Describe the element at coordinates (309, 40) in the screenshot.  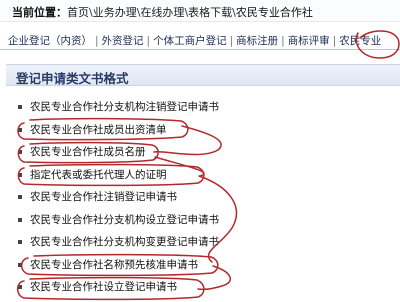
I see `tab-trademark-review: 商标评审` at that location.